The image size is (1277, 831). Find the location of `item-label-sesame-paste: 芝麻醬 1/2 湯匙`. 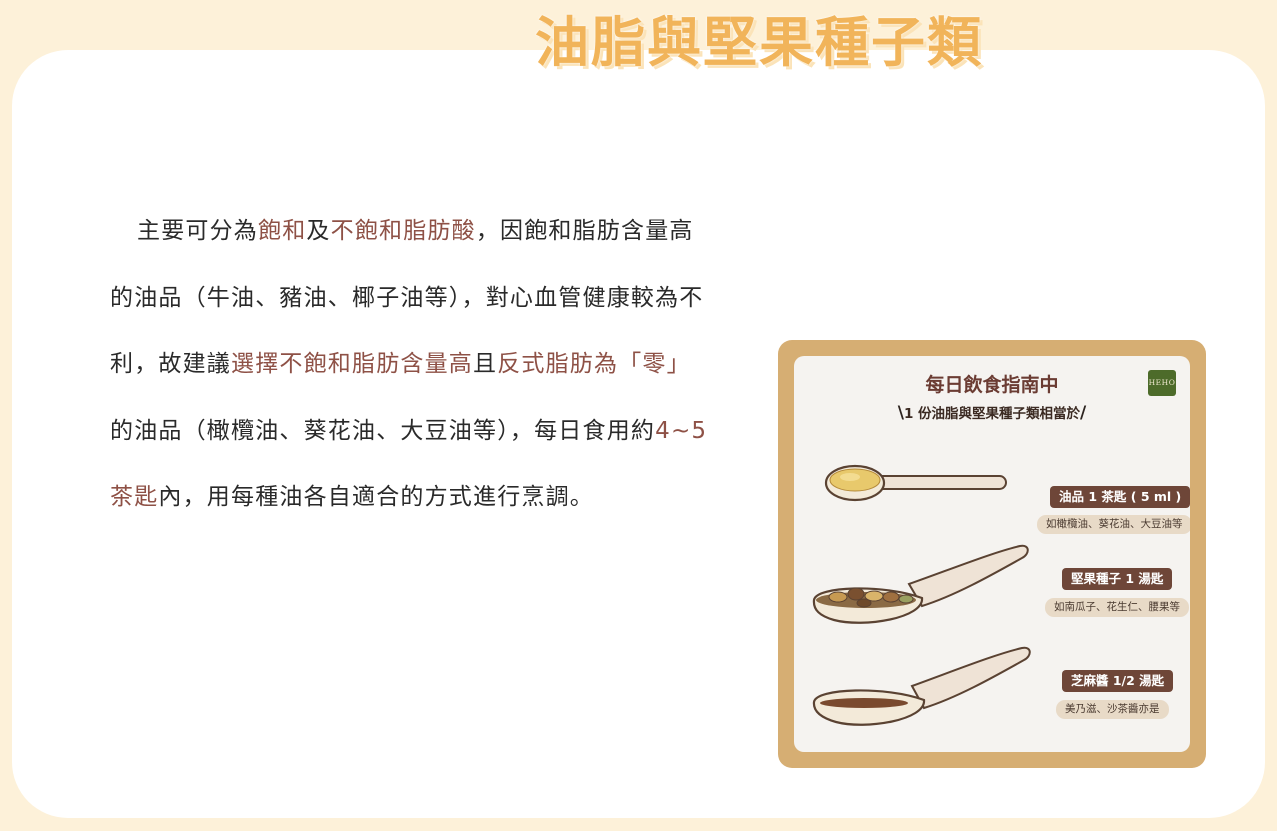

item-label-sesame-paste: 芝麻醬 1/2 湯匙 is located at coordinates (1118, 681).